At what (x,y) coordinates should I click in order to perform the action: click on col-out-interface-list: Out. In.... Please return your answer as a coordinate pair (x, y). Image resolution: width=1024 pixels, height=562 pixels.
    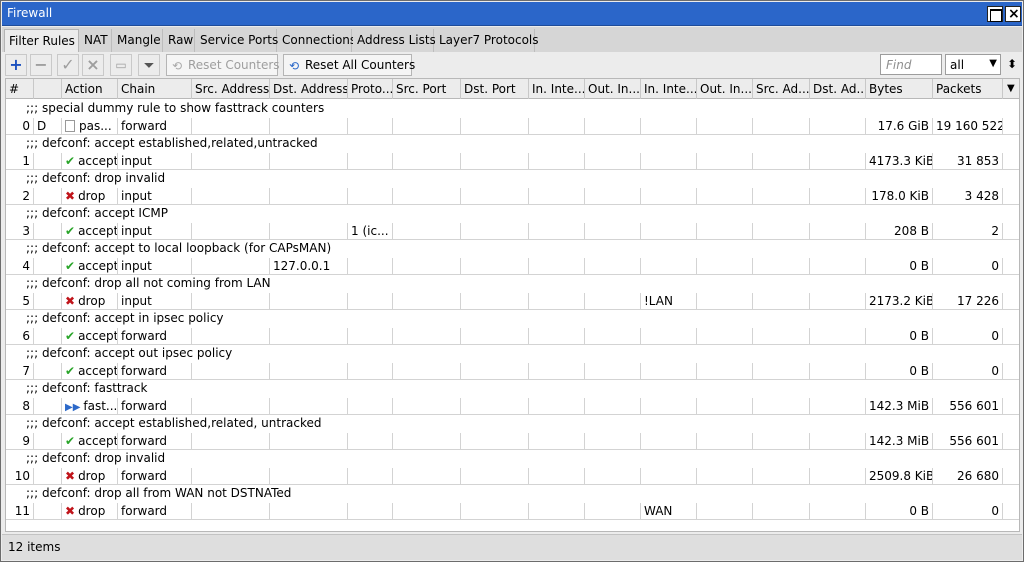
    Looking at the image, I should click on (725, 89).